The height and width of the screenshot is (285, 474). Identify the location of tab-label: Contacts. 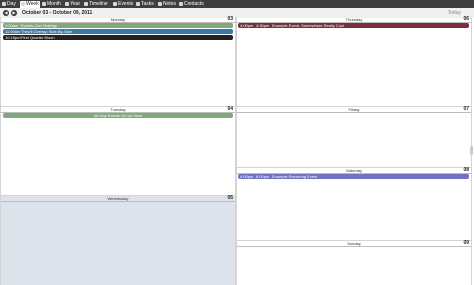
(194, 4).